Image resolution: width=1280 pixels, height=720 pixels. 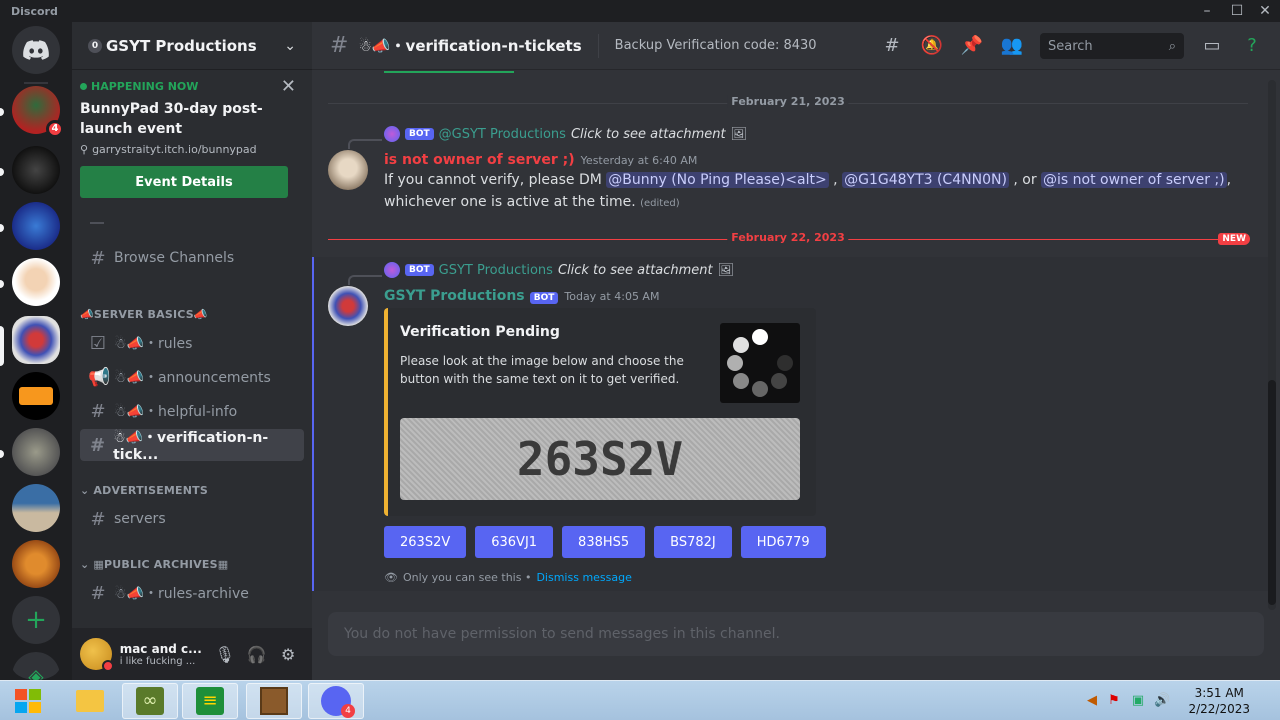 I want to click on server-icon-gsyt-productions, so click(x=36, y=340).